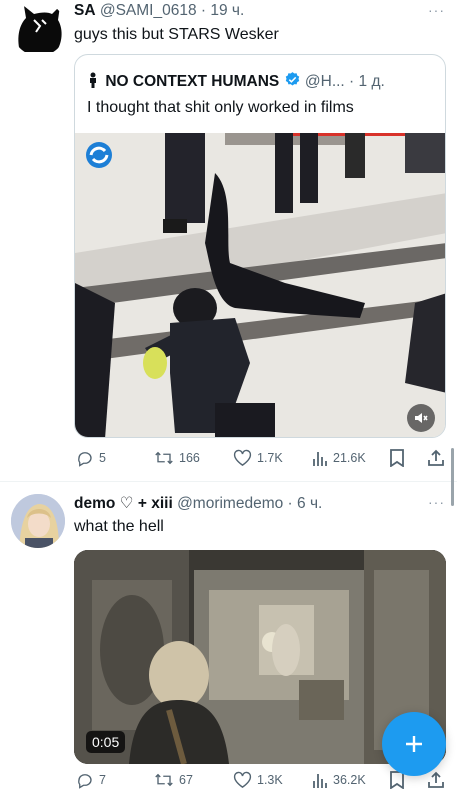 The height and width of the screenshot is (800, 457). I want to click on tweet-2-action-bar: 7 67 1.3K 36.2K, so click(260, 781).